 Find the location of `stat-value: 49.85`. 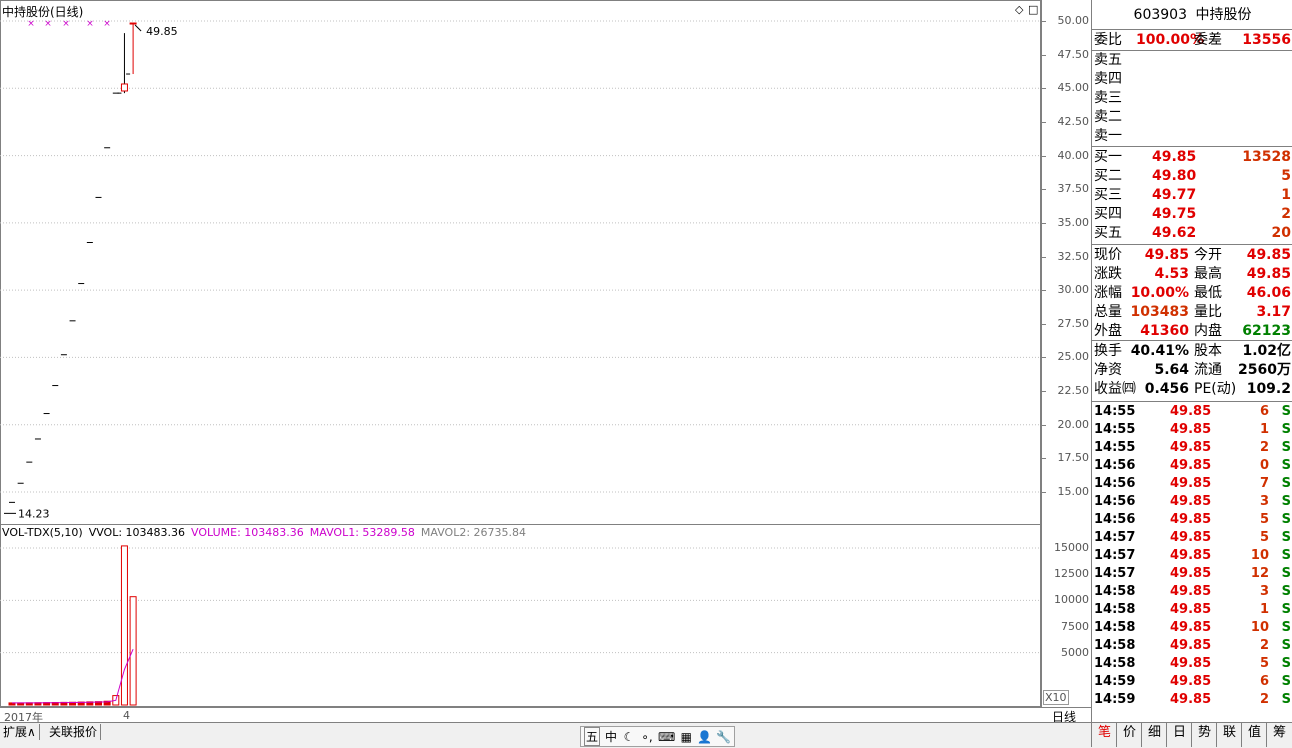

stat-value: 49.85 is located at coordinates (1268, 274).